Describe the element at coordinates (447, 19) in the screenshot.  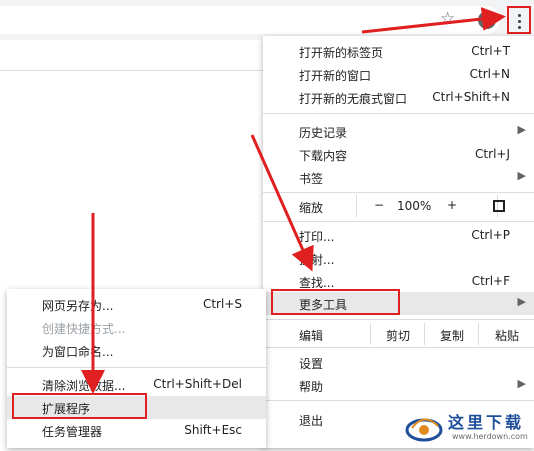
I see `bookmark-star-icon: ☆` at that location.